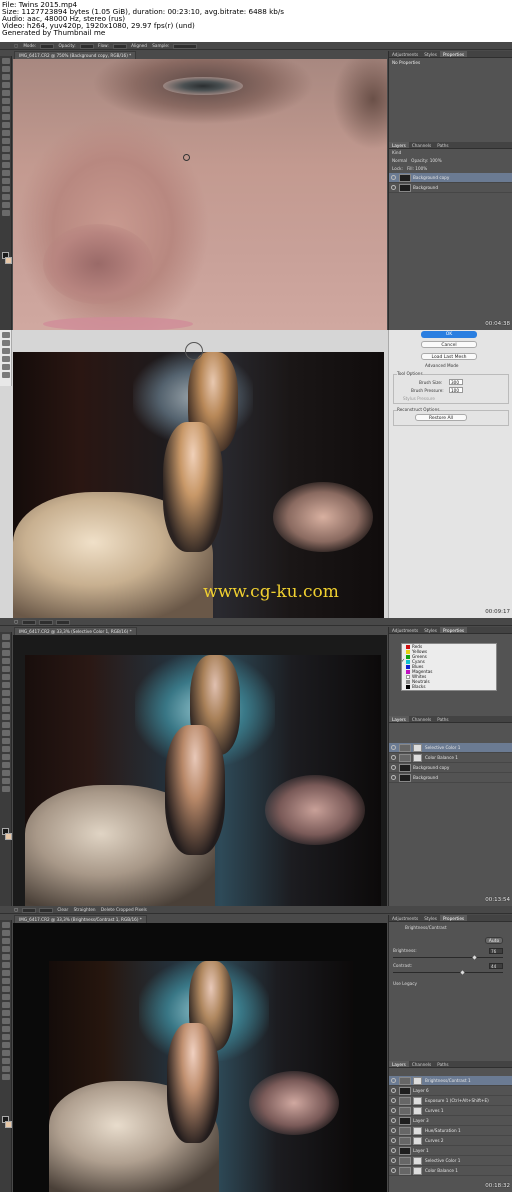  I want to click on layer-row: Hue/Saturation 1, so click(450, 1131).